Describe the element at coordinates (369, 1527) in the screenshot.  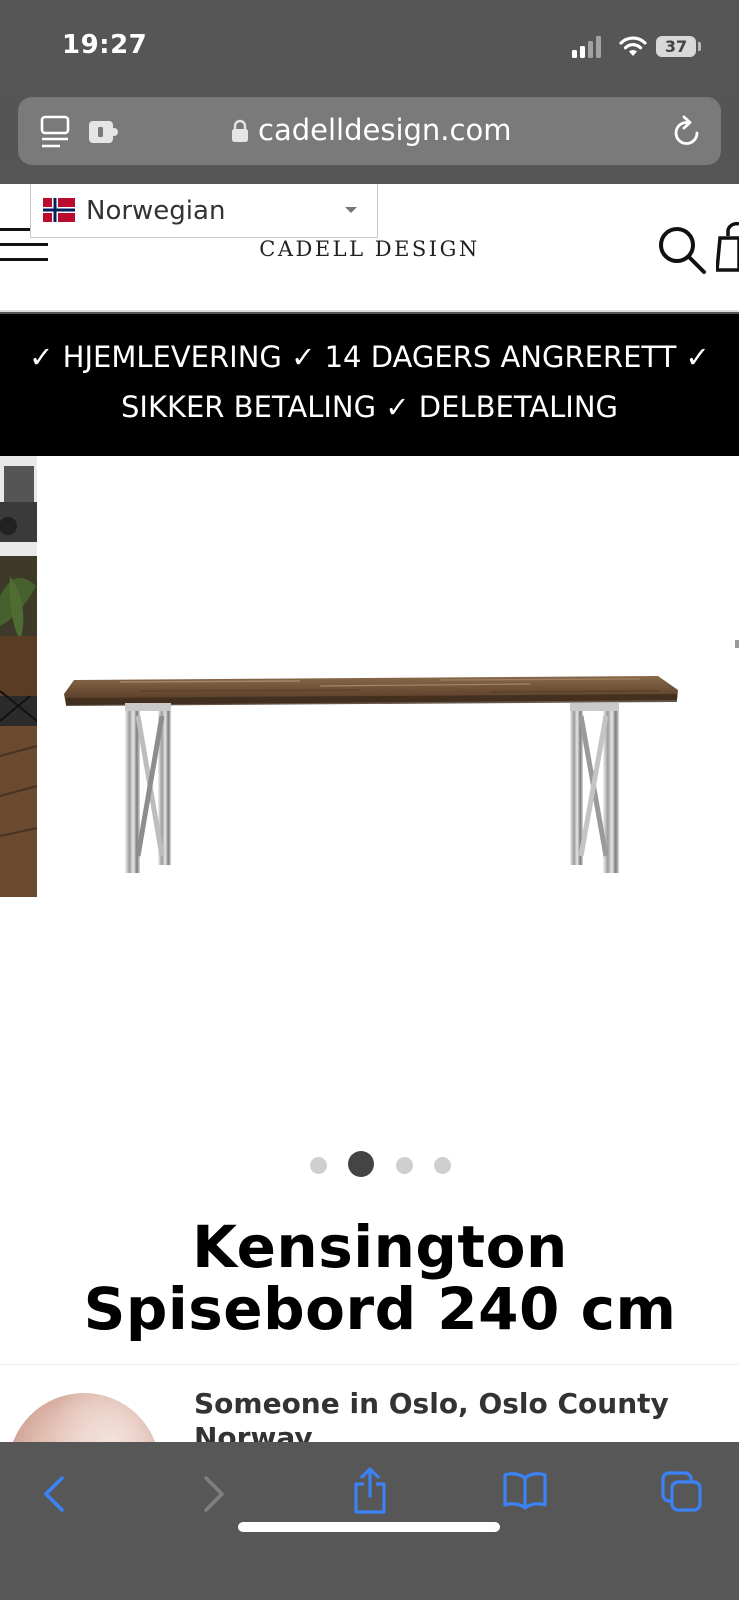
I see `home-indicator` at that location.